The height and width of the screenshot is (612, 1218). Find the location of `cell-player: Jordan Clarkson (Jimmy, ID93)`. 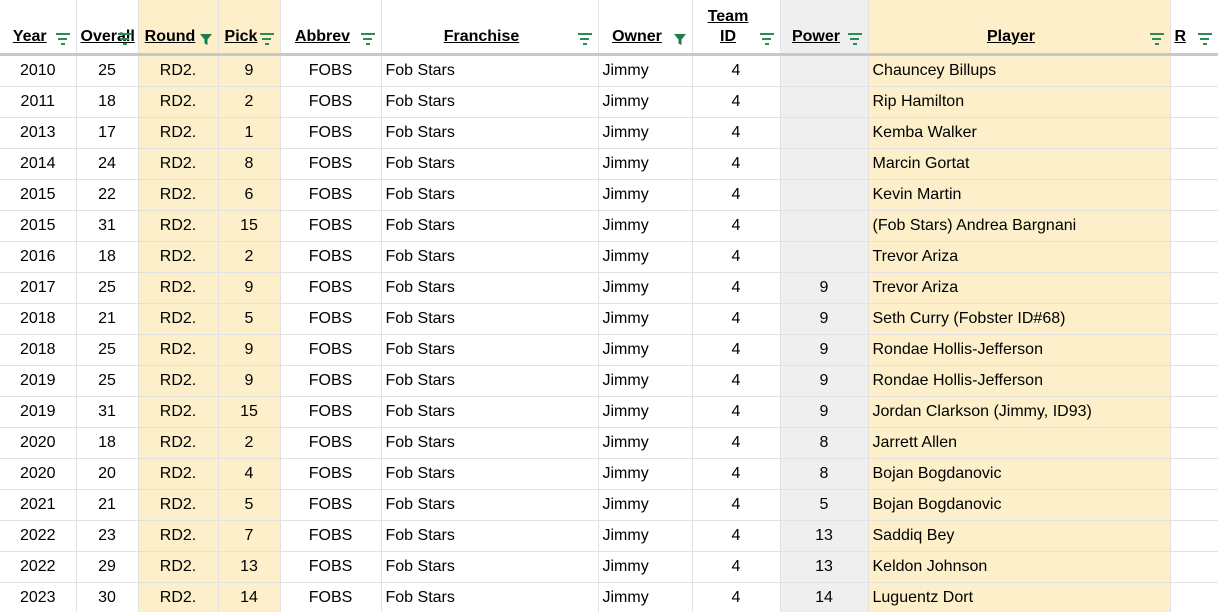

cell-player: Jordan Clarkson (Jimmy, ID93) is located at coordinates (1019, 412).